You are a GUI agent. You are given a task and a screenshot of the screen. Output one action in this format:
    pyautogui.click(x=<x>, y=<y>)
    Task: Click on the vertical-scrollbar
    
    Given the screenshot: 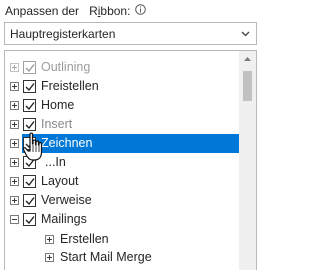 What is the action you would take?
    pyautogui.click(x=247, y=160)
    